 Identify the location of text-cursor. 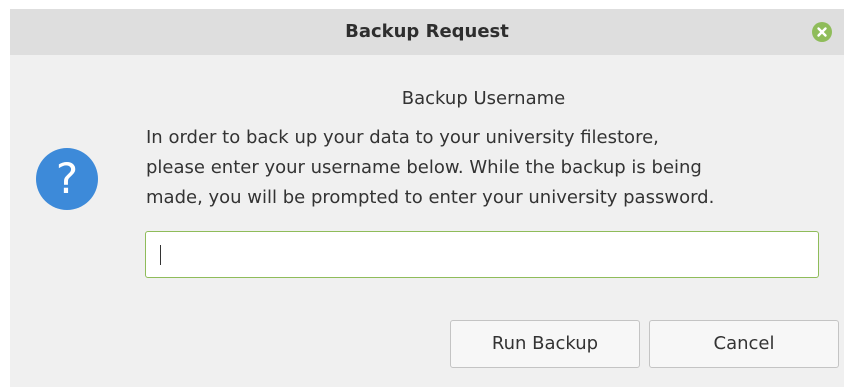
(160, 255).